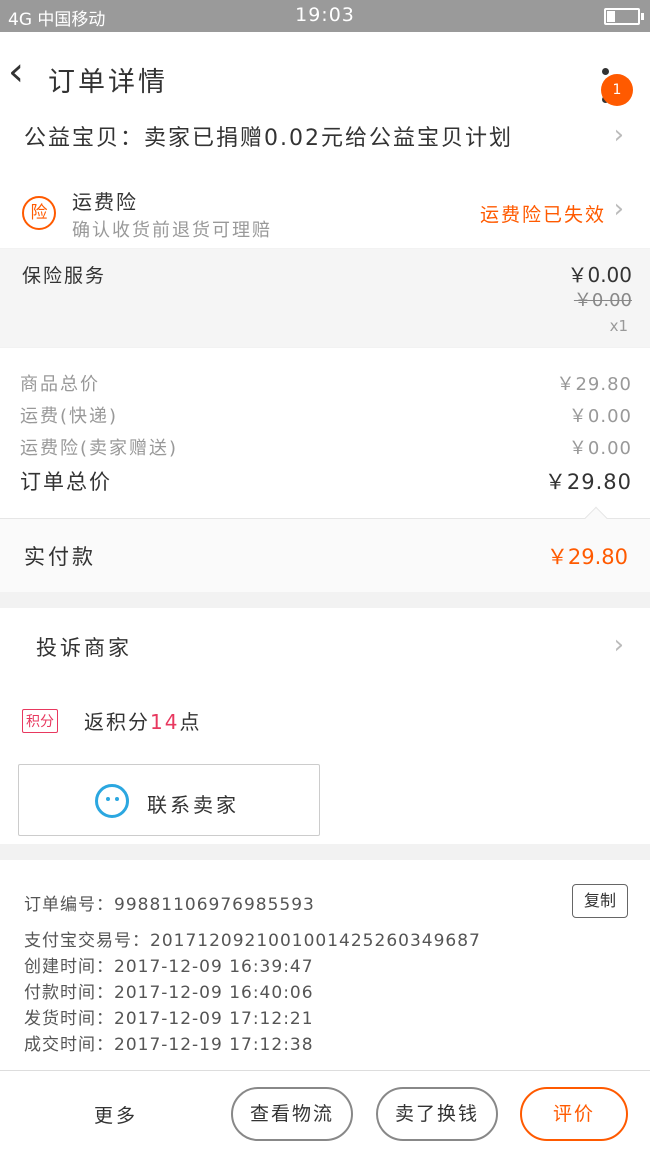  I want to click on charity-row: 公益宝贝：卖家已捐赠0.02元给公益宝贝计划 ›, so click(325, 144).